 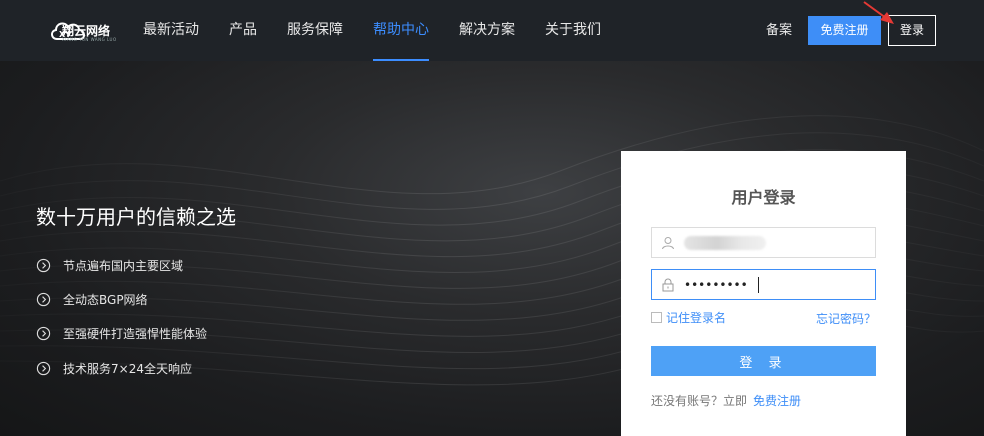 What do you see at coordinates (668, 243) in the screenshot?
I see `user-icon` at bounding box center [668, 243].